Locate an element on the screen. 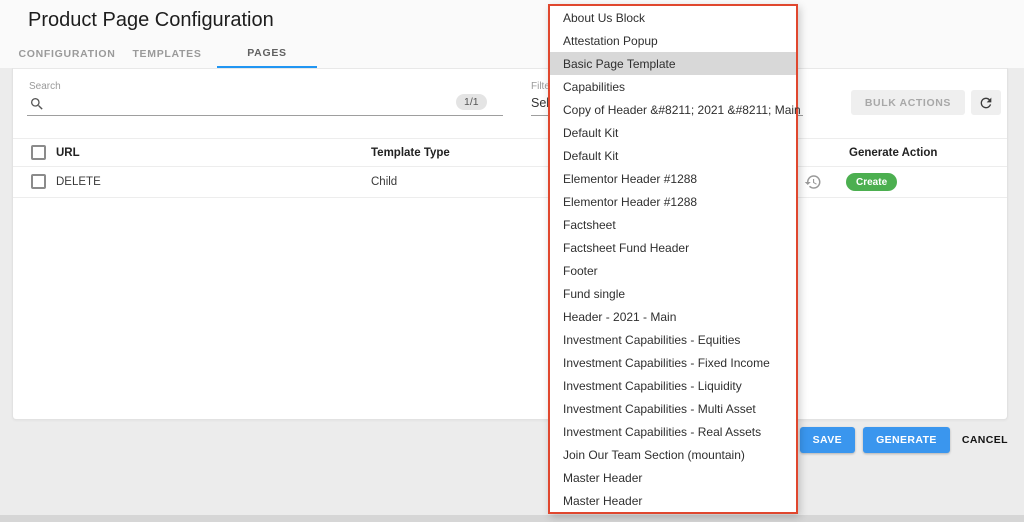 The height and width of the screenshot is (522, 1024). column-header-generate-action: Generate Action is located at coordinates (893, 153).